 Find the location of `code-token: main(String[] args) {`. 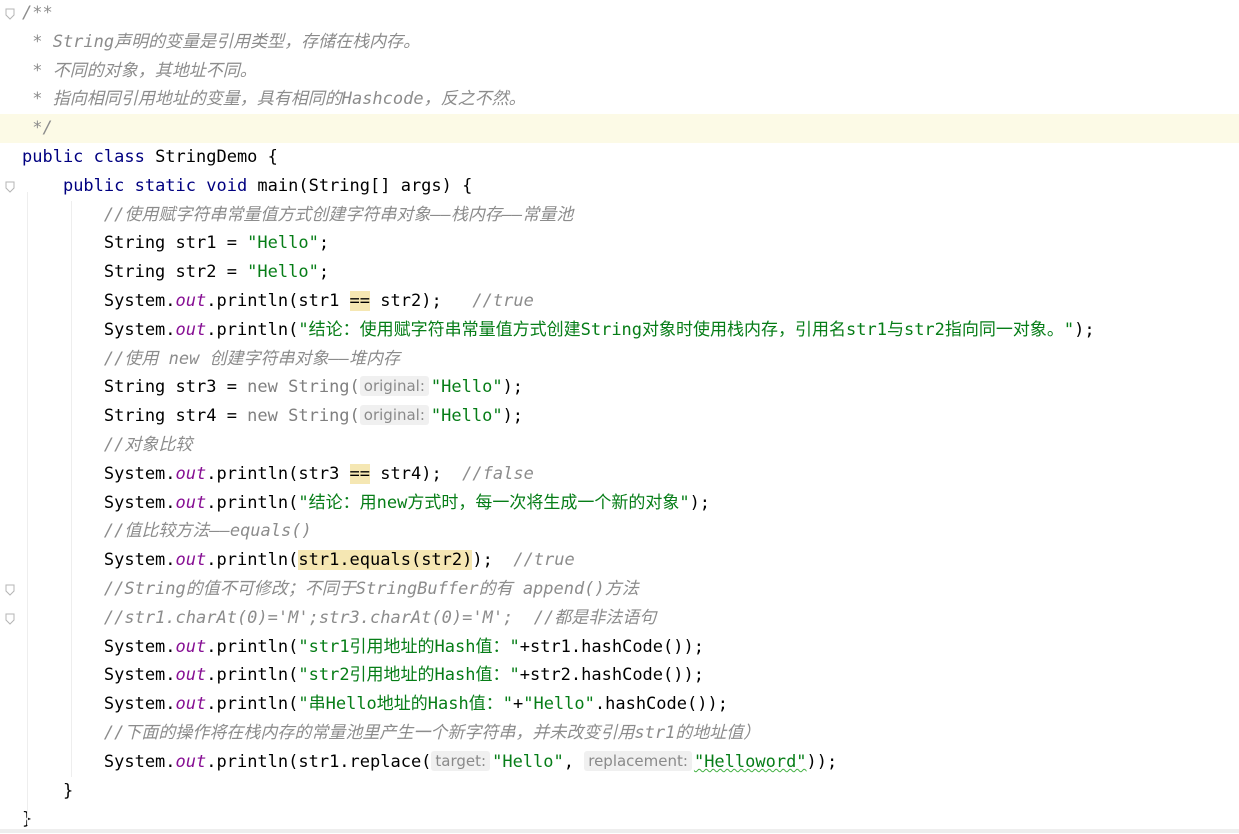

code-token: main(String[] args) { is located at coordinates (365, 185).